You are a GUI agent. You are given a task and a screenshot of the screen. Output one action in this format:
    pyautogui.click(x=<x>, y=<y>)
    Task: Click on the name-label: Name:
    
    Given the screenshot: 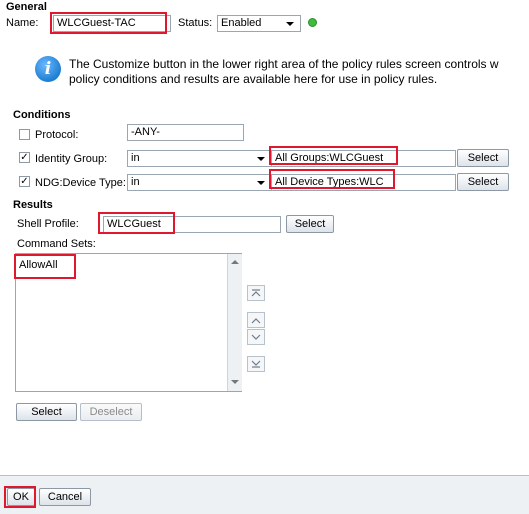 What is the action you would take?
    pyautogui.click(x=22, y=23)
    